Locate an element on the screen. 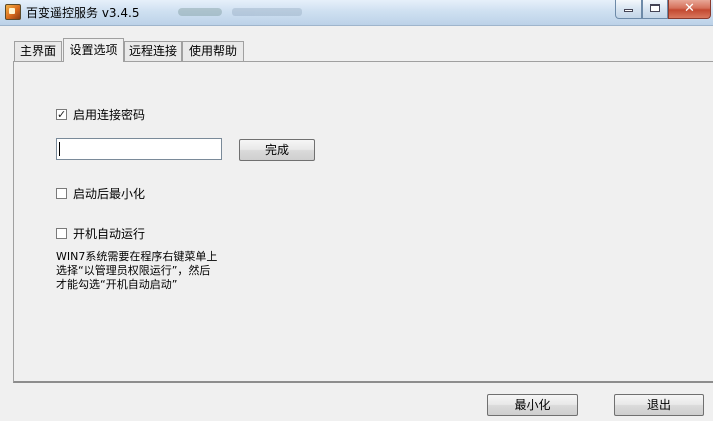 Image resolution: width=713 pixels, height=421 pixels. password-checkbox: ✓ is located at coordinates (61, 114).